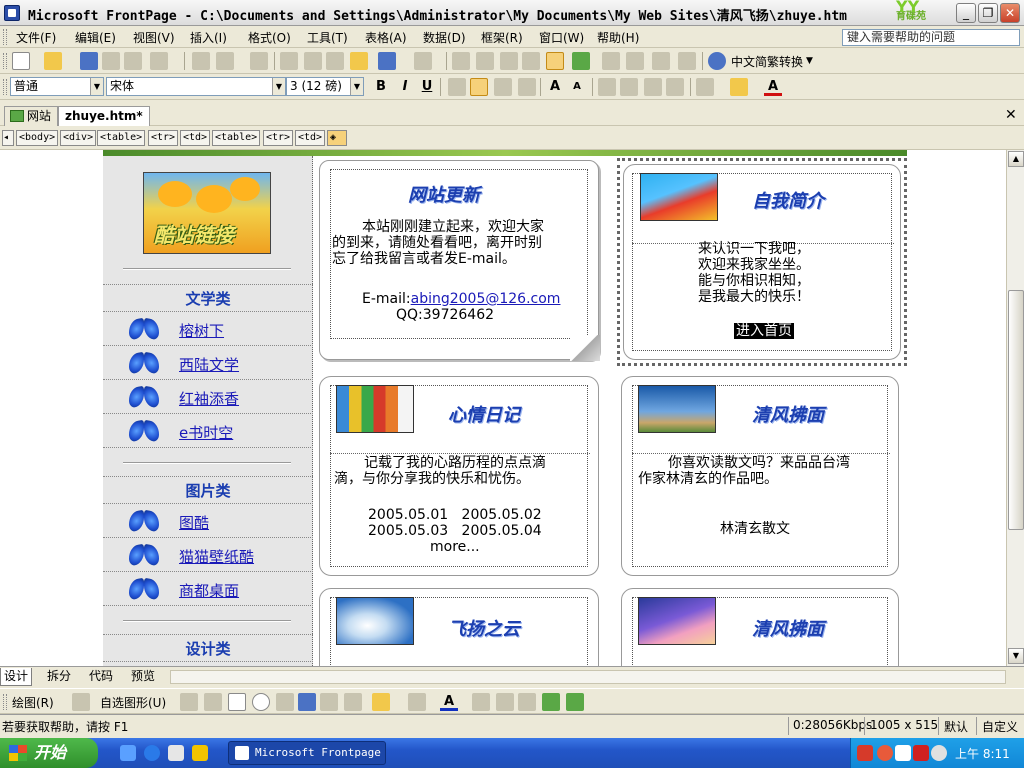 Image resolution: width=1024 pixels, height=768 pixels. What do you see at coordinates (1016, 410) in the screenshot?
I see `scroll-thumb` at bounding box center [1016, 410].